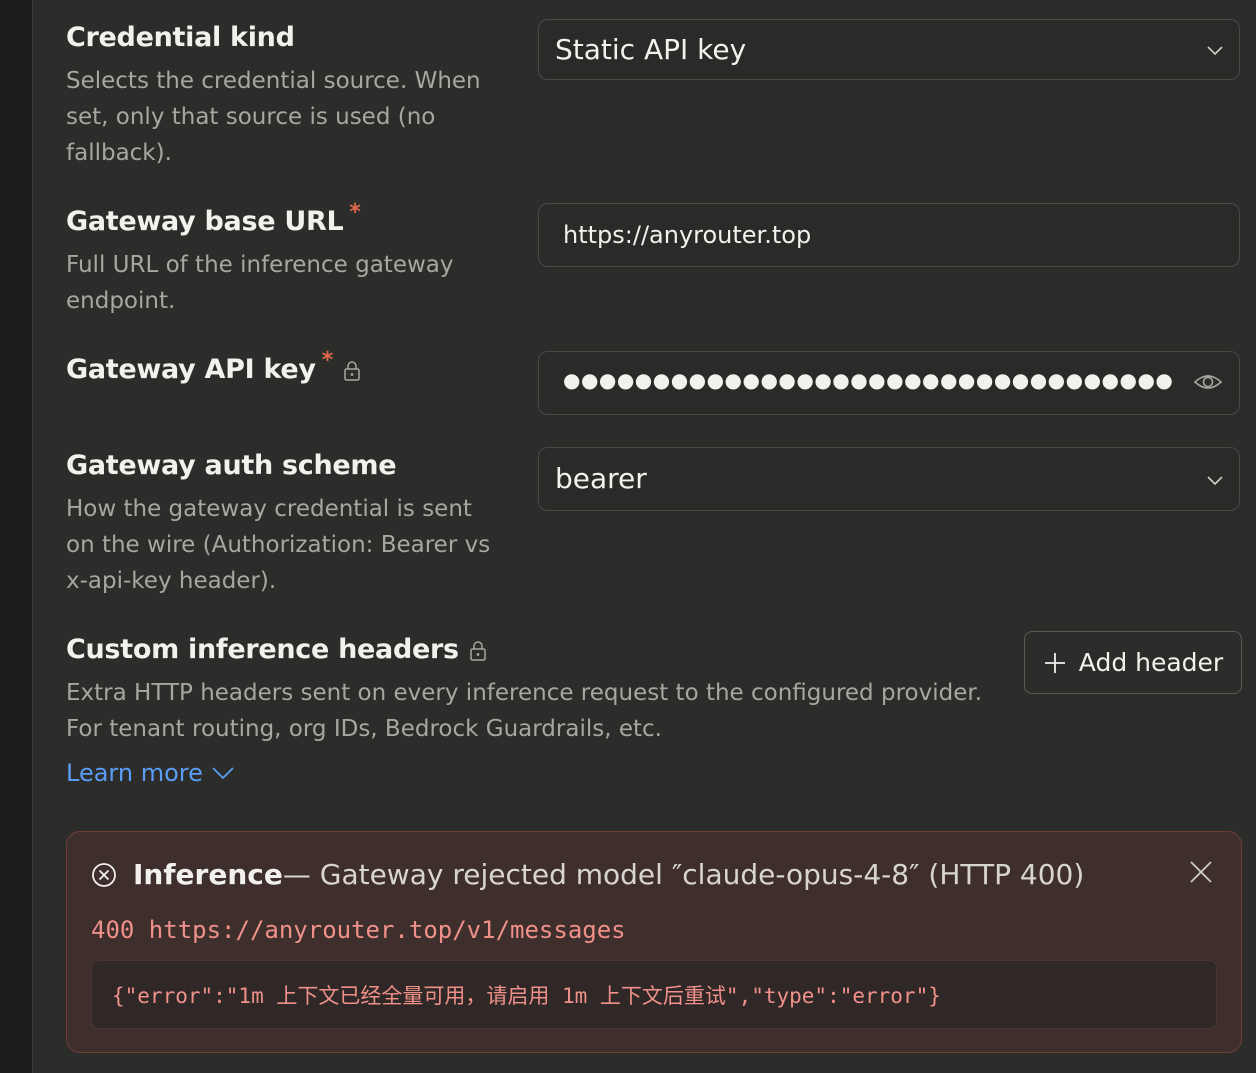 Image resolution: width=1256 pixels, height=1073 pixels. I want to click on gateway-base-url-label: Gateway base URL *, so click(213, 218).